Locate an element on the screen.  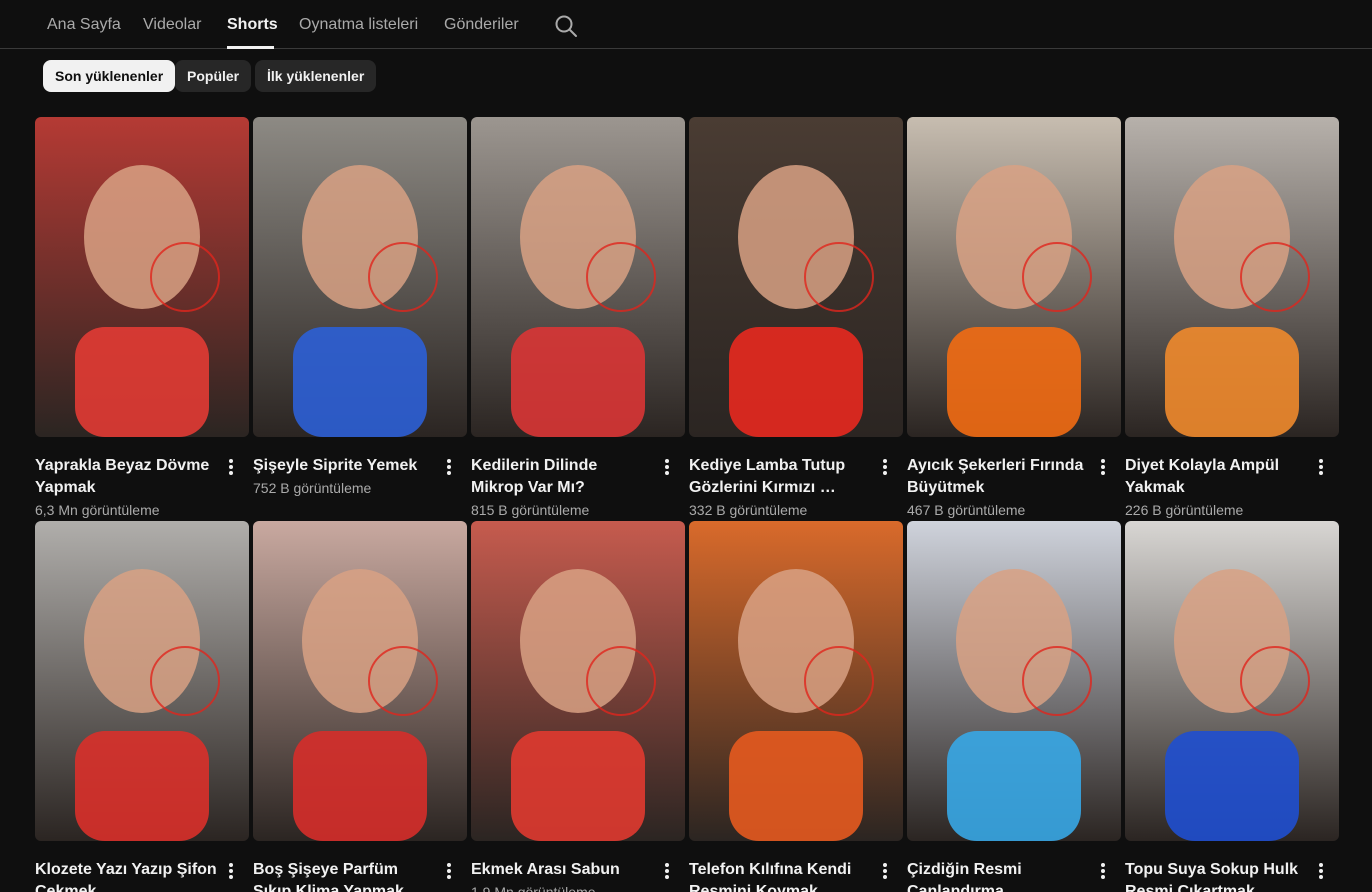
short-view-count: 332 B görüntüleme is located at coordinates (748, 510).